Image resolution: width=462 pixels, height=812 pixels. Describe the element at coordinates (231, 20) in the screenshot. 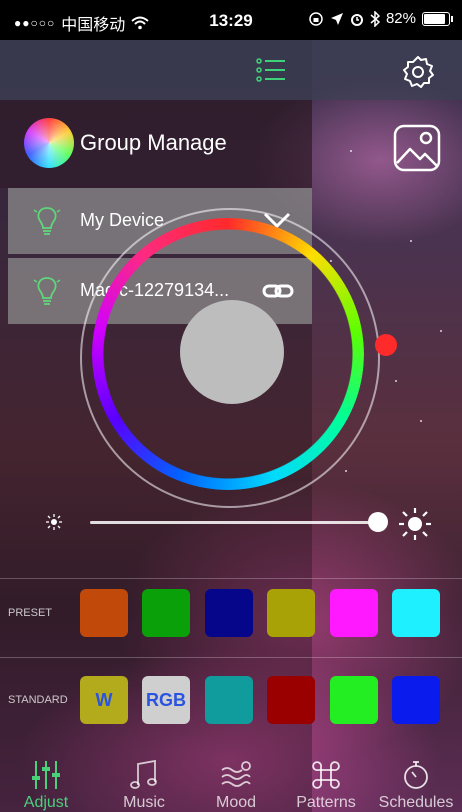

I see `status-bar: ●●○○○ 中国移动 13:29 82%` at that location.